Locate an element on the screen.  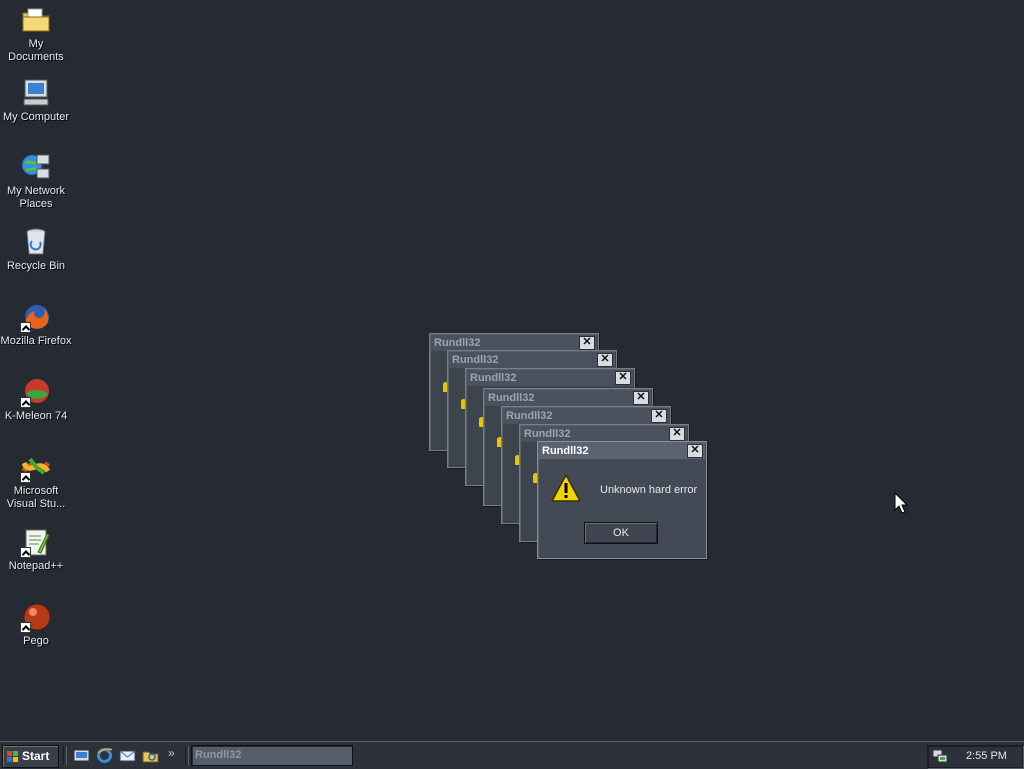
system-tray: 2:55 PM is located at coordinates (975, 756).